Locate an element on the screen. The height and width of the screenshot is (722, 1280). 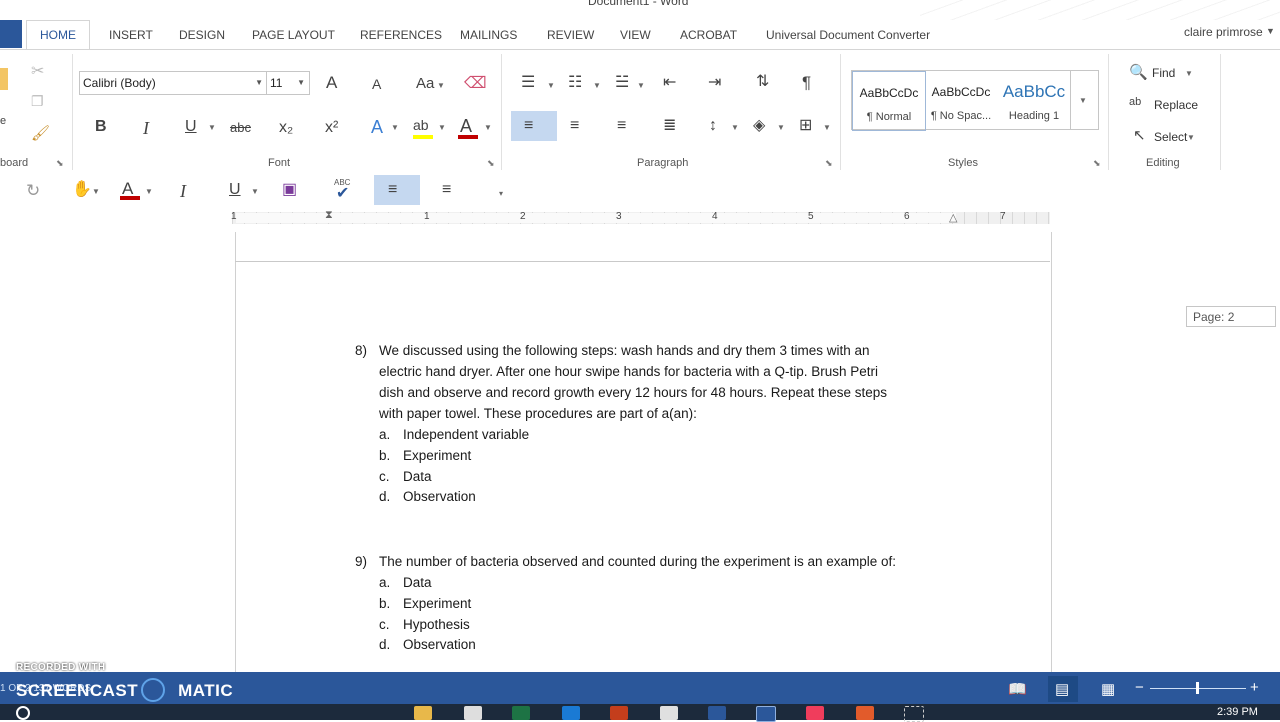
font-size-combo: 11 ▼ is located at coordinates (288, 83).